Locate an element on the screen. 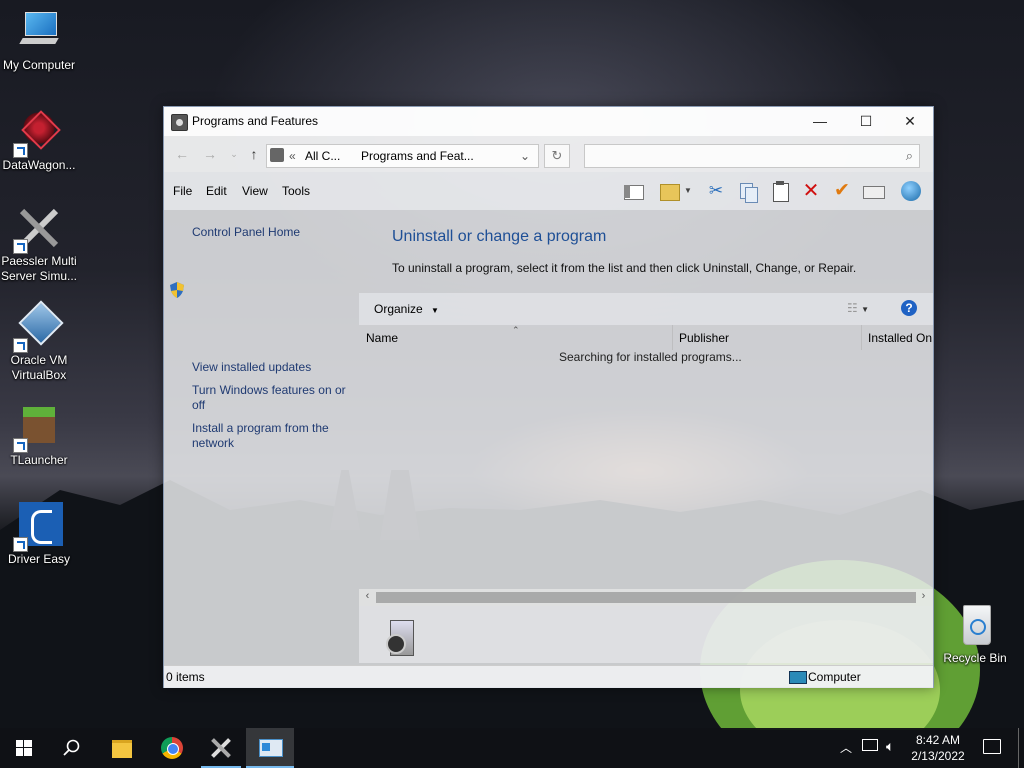  notification-center-icon is located at coordinates (992, 746).